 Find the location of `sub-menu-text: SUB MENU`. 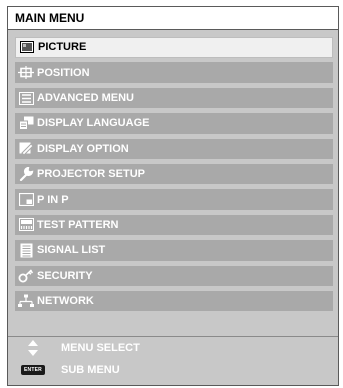

sub-menu-text: SUB MENU is located at coordinates (90, 370).